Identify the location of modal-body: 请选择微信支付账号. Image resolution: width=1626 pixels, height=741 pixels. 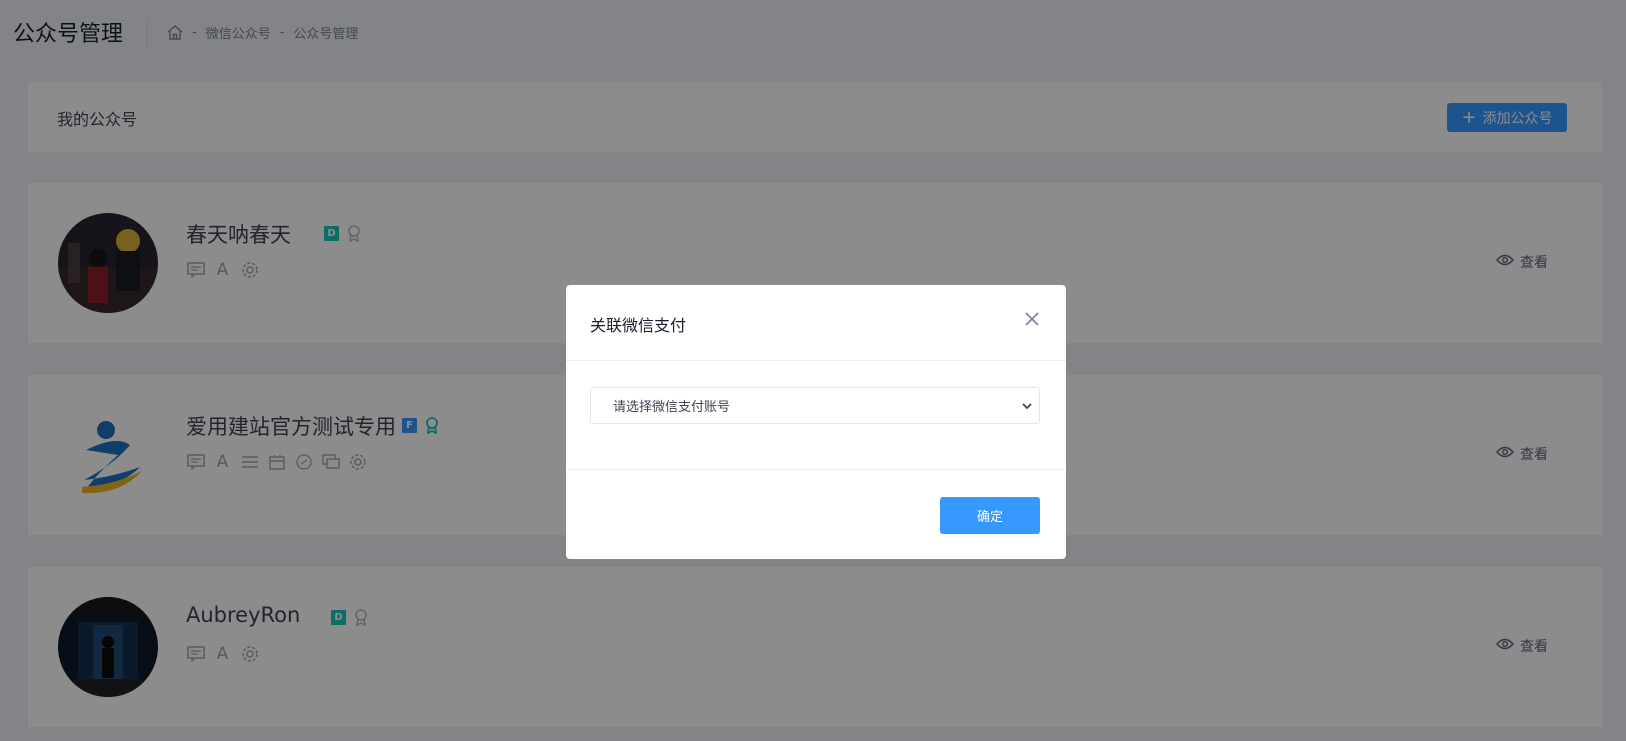
(816, 415).